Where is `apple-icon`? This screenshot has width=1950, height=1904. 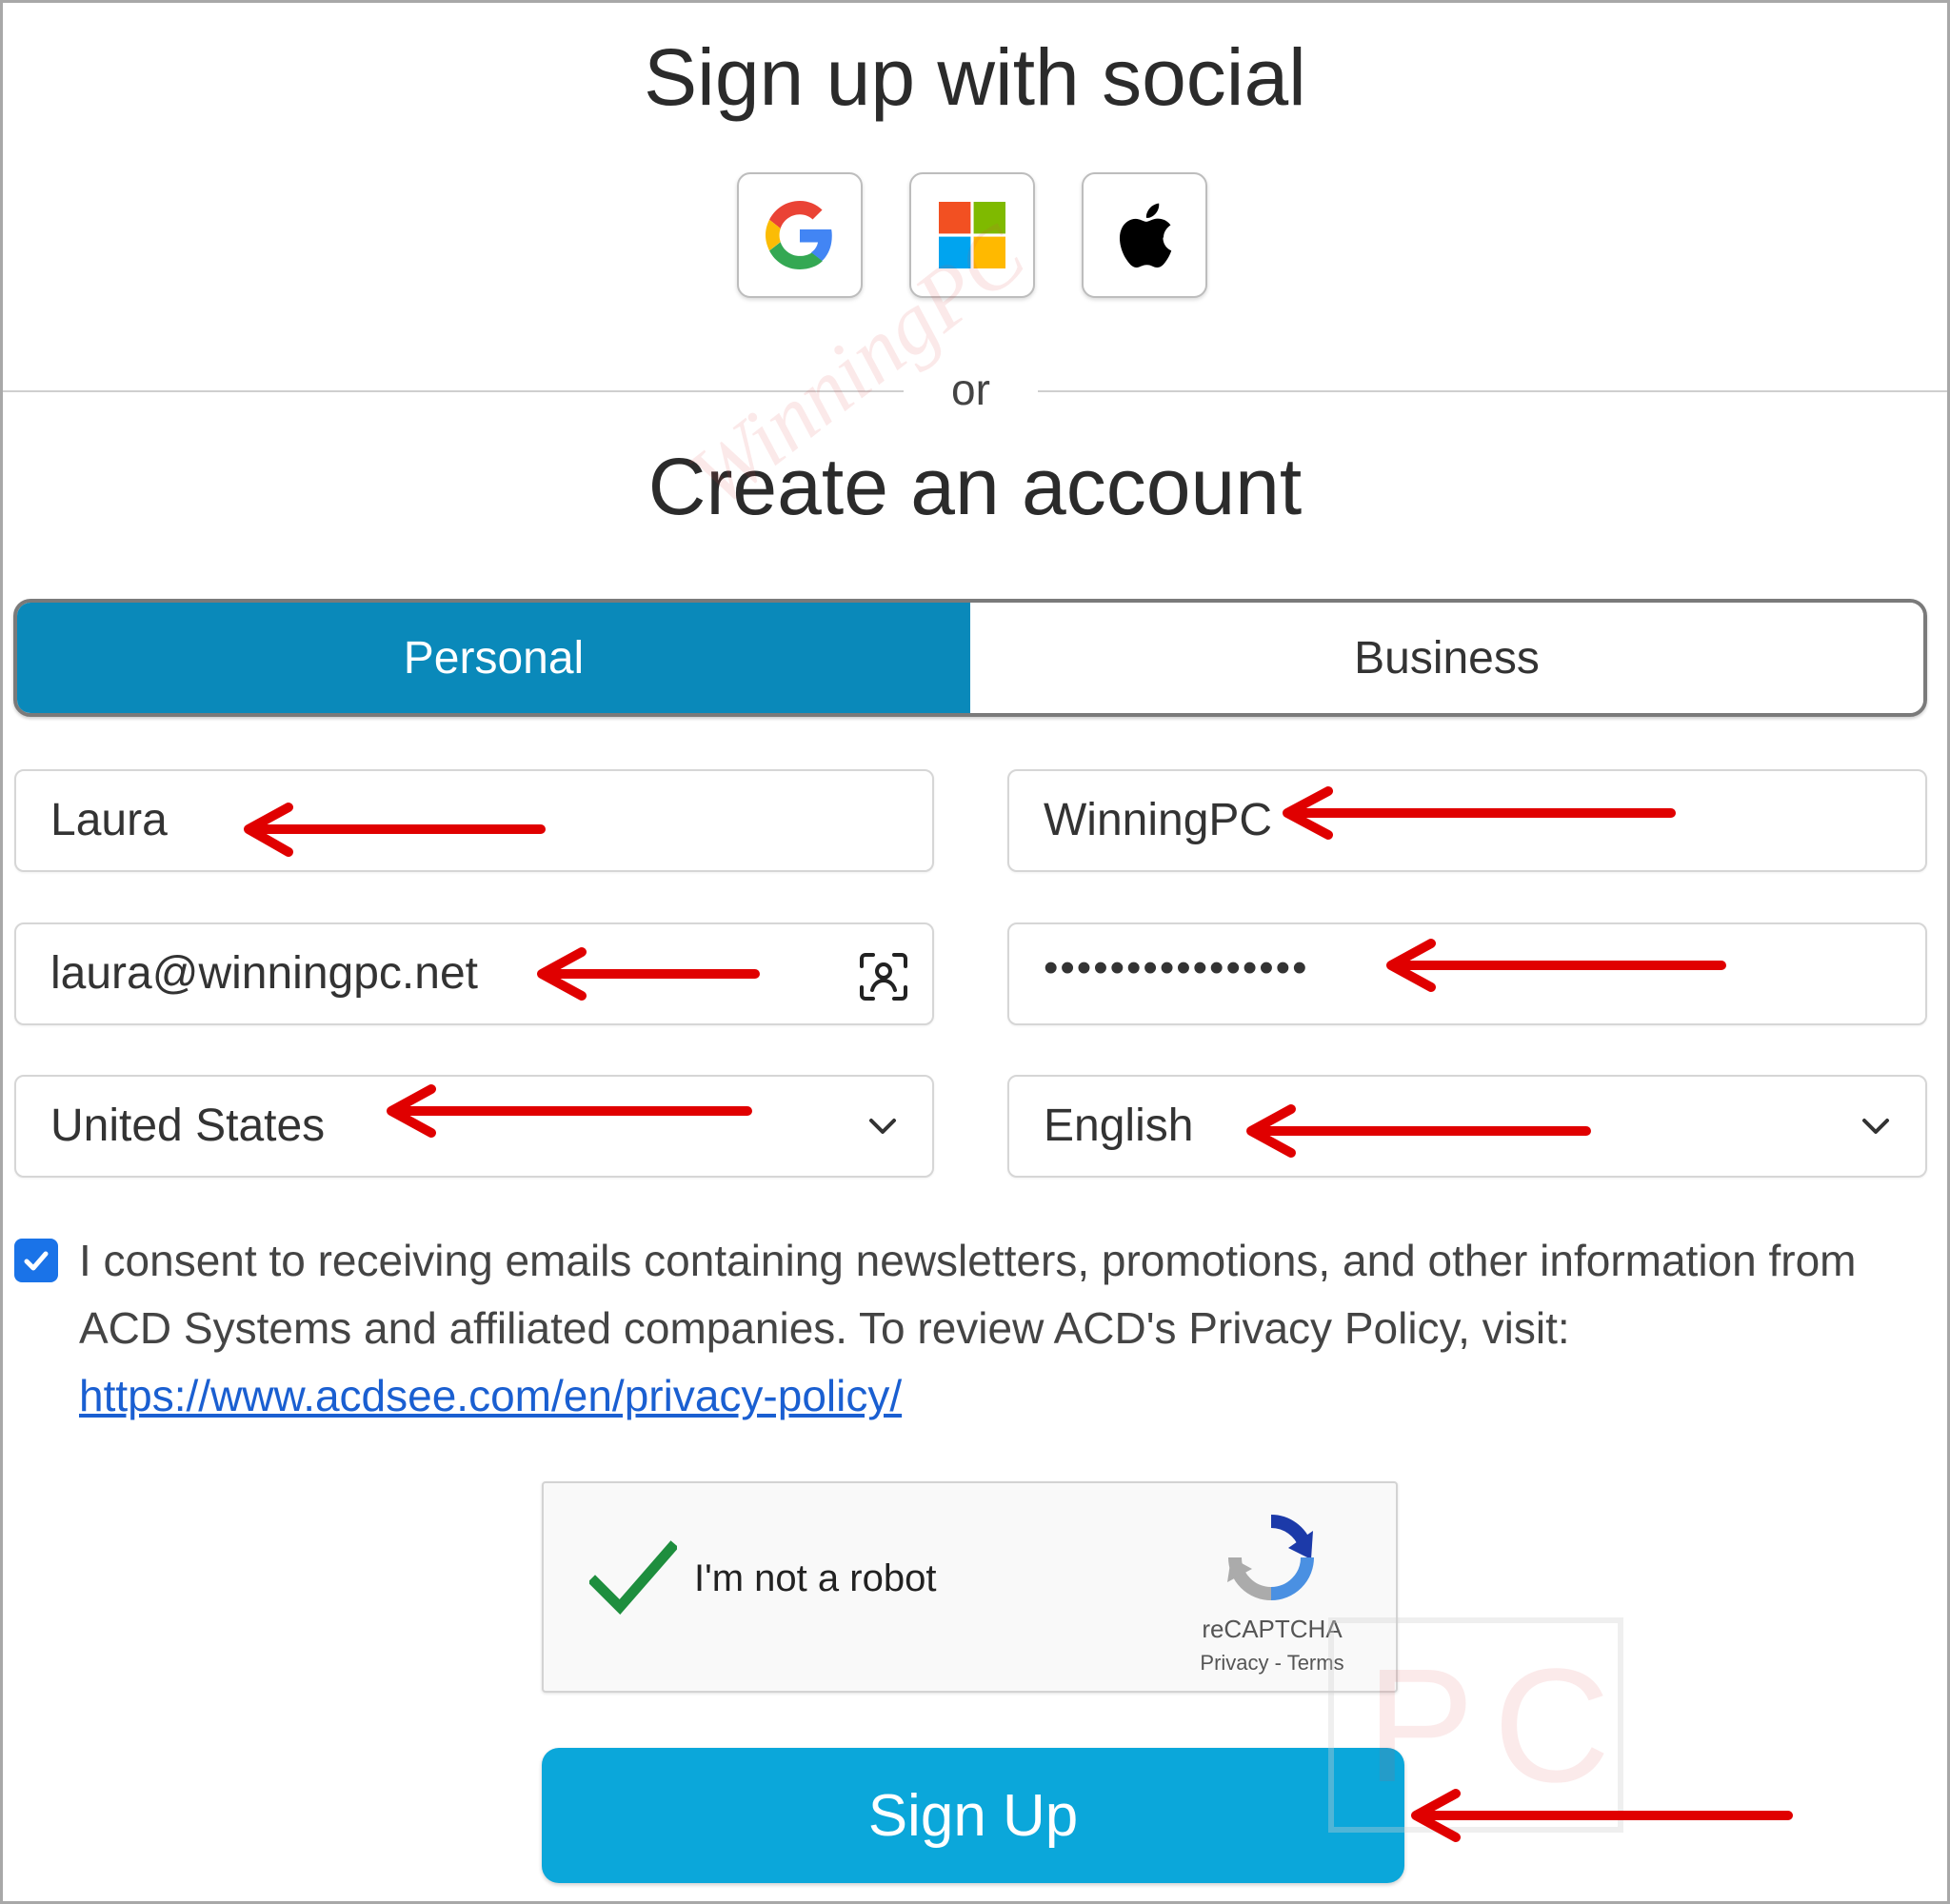 apple-icon is located at coordinates (1145, 235).